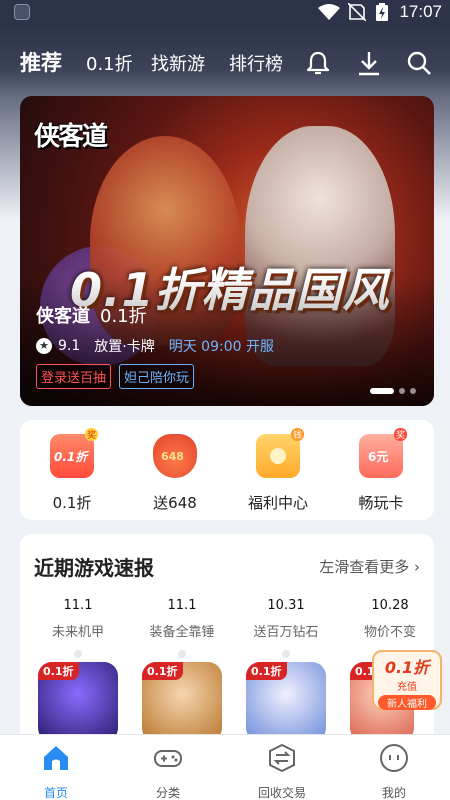  I want to click on game-icon-diamond: 0.1折, so click(286, 702).